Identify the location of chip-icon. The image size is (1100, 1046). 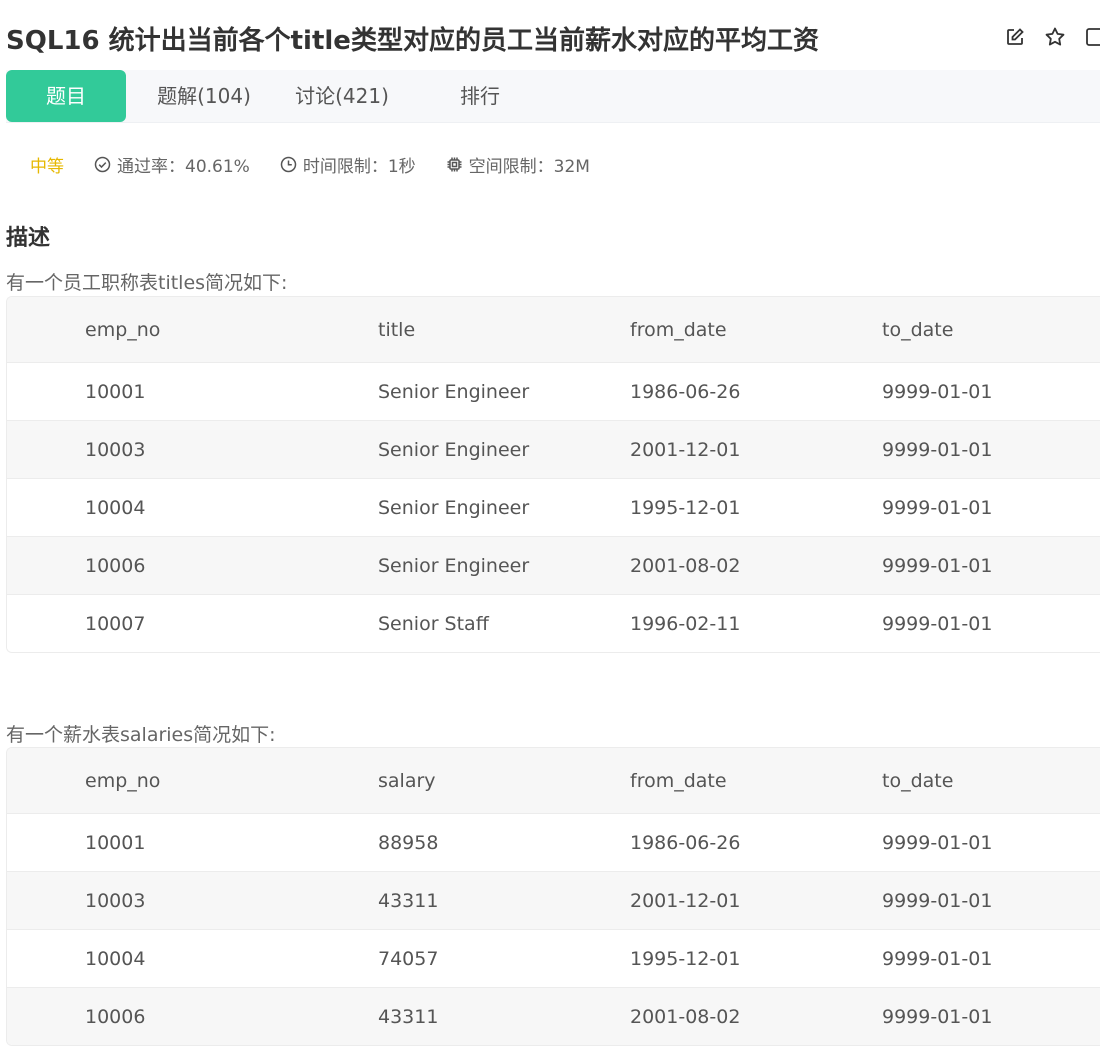
(454, 164).